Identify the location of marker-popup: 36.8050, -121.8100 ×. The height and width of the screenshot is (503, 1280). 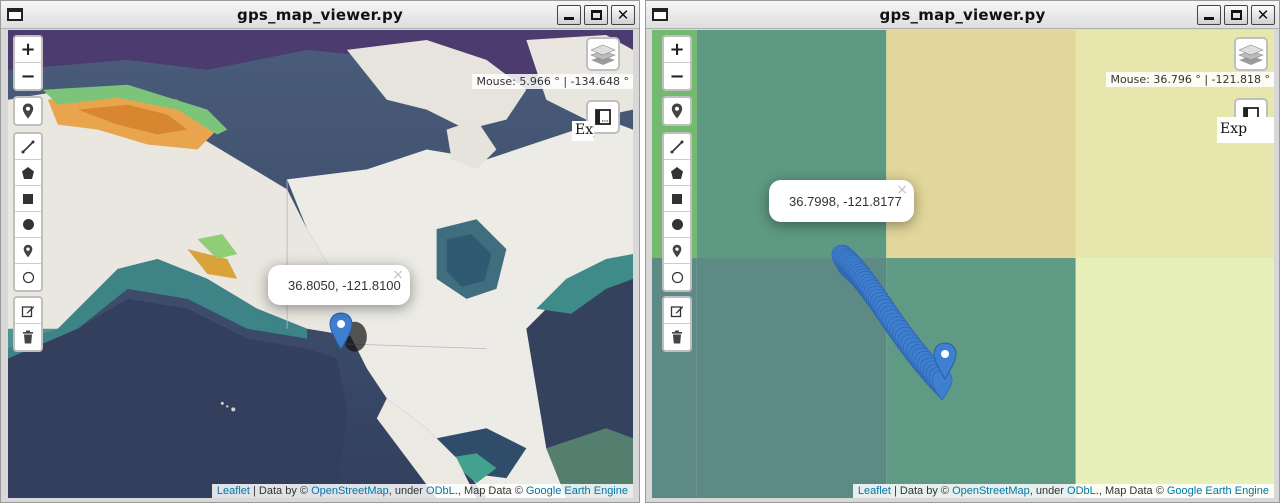
(339, 291).